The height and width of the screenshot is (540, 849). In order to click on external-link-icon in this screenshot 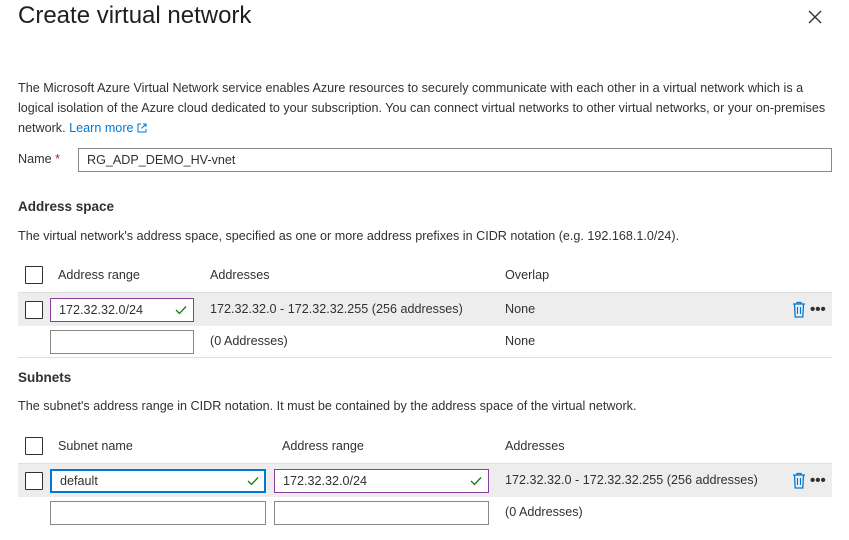, I will do `click(142, 128)`.